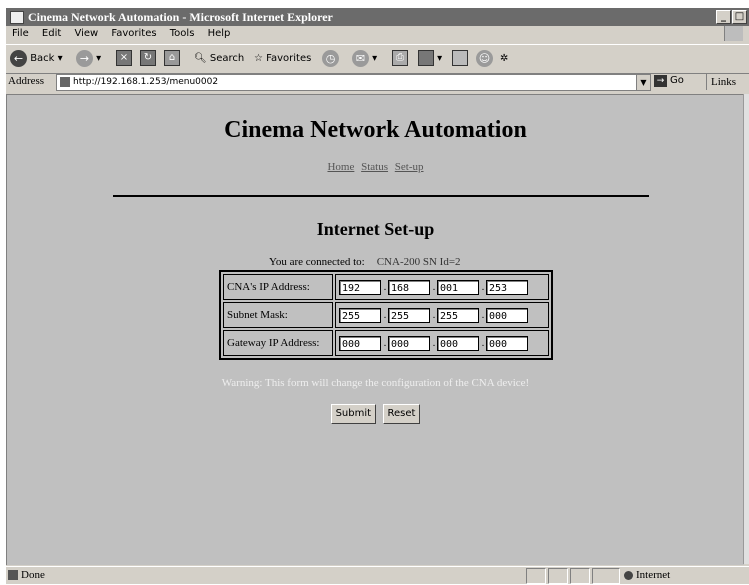  I want to click on menu-view: View, so click(86, 33).